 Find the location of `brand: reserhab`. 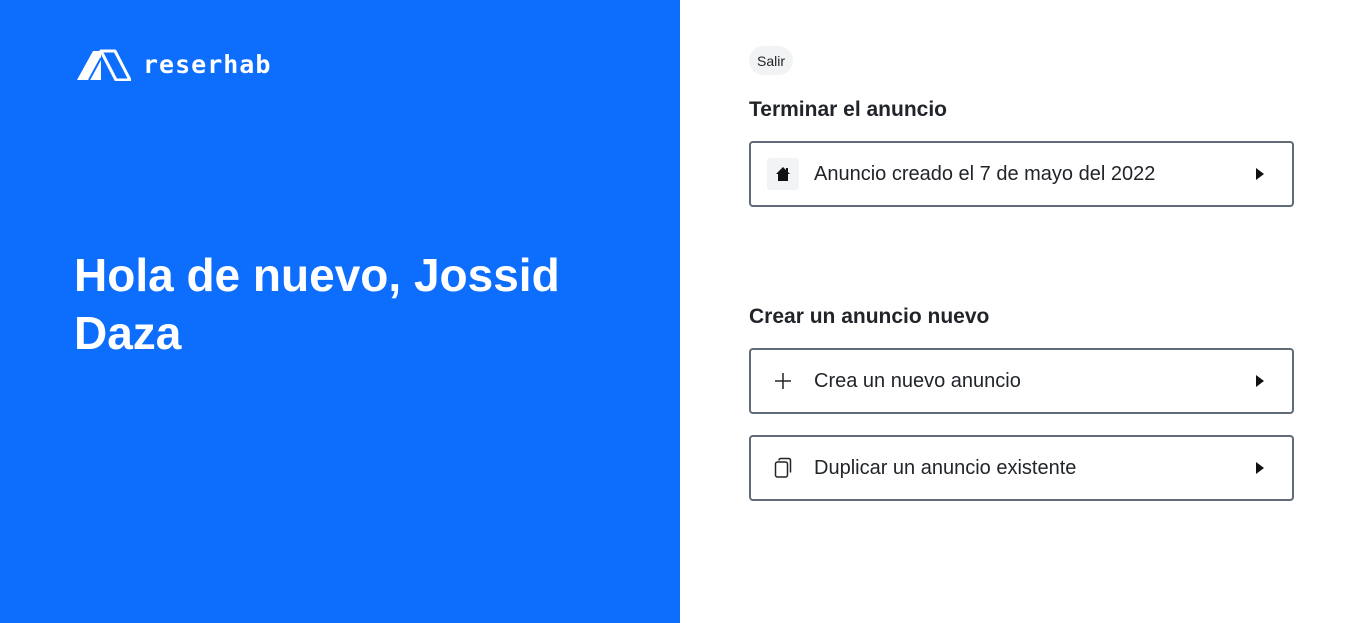

brand: reserhab is located at coordinates (173, 64).